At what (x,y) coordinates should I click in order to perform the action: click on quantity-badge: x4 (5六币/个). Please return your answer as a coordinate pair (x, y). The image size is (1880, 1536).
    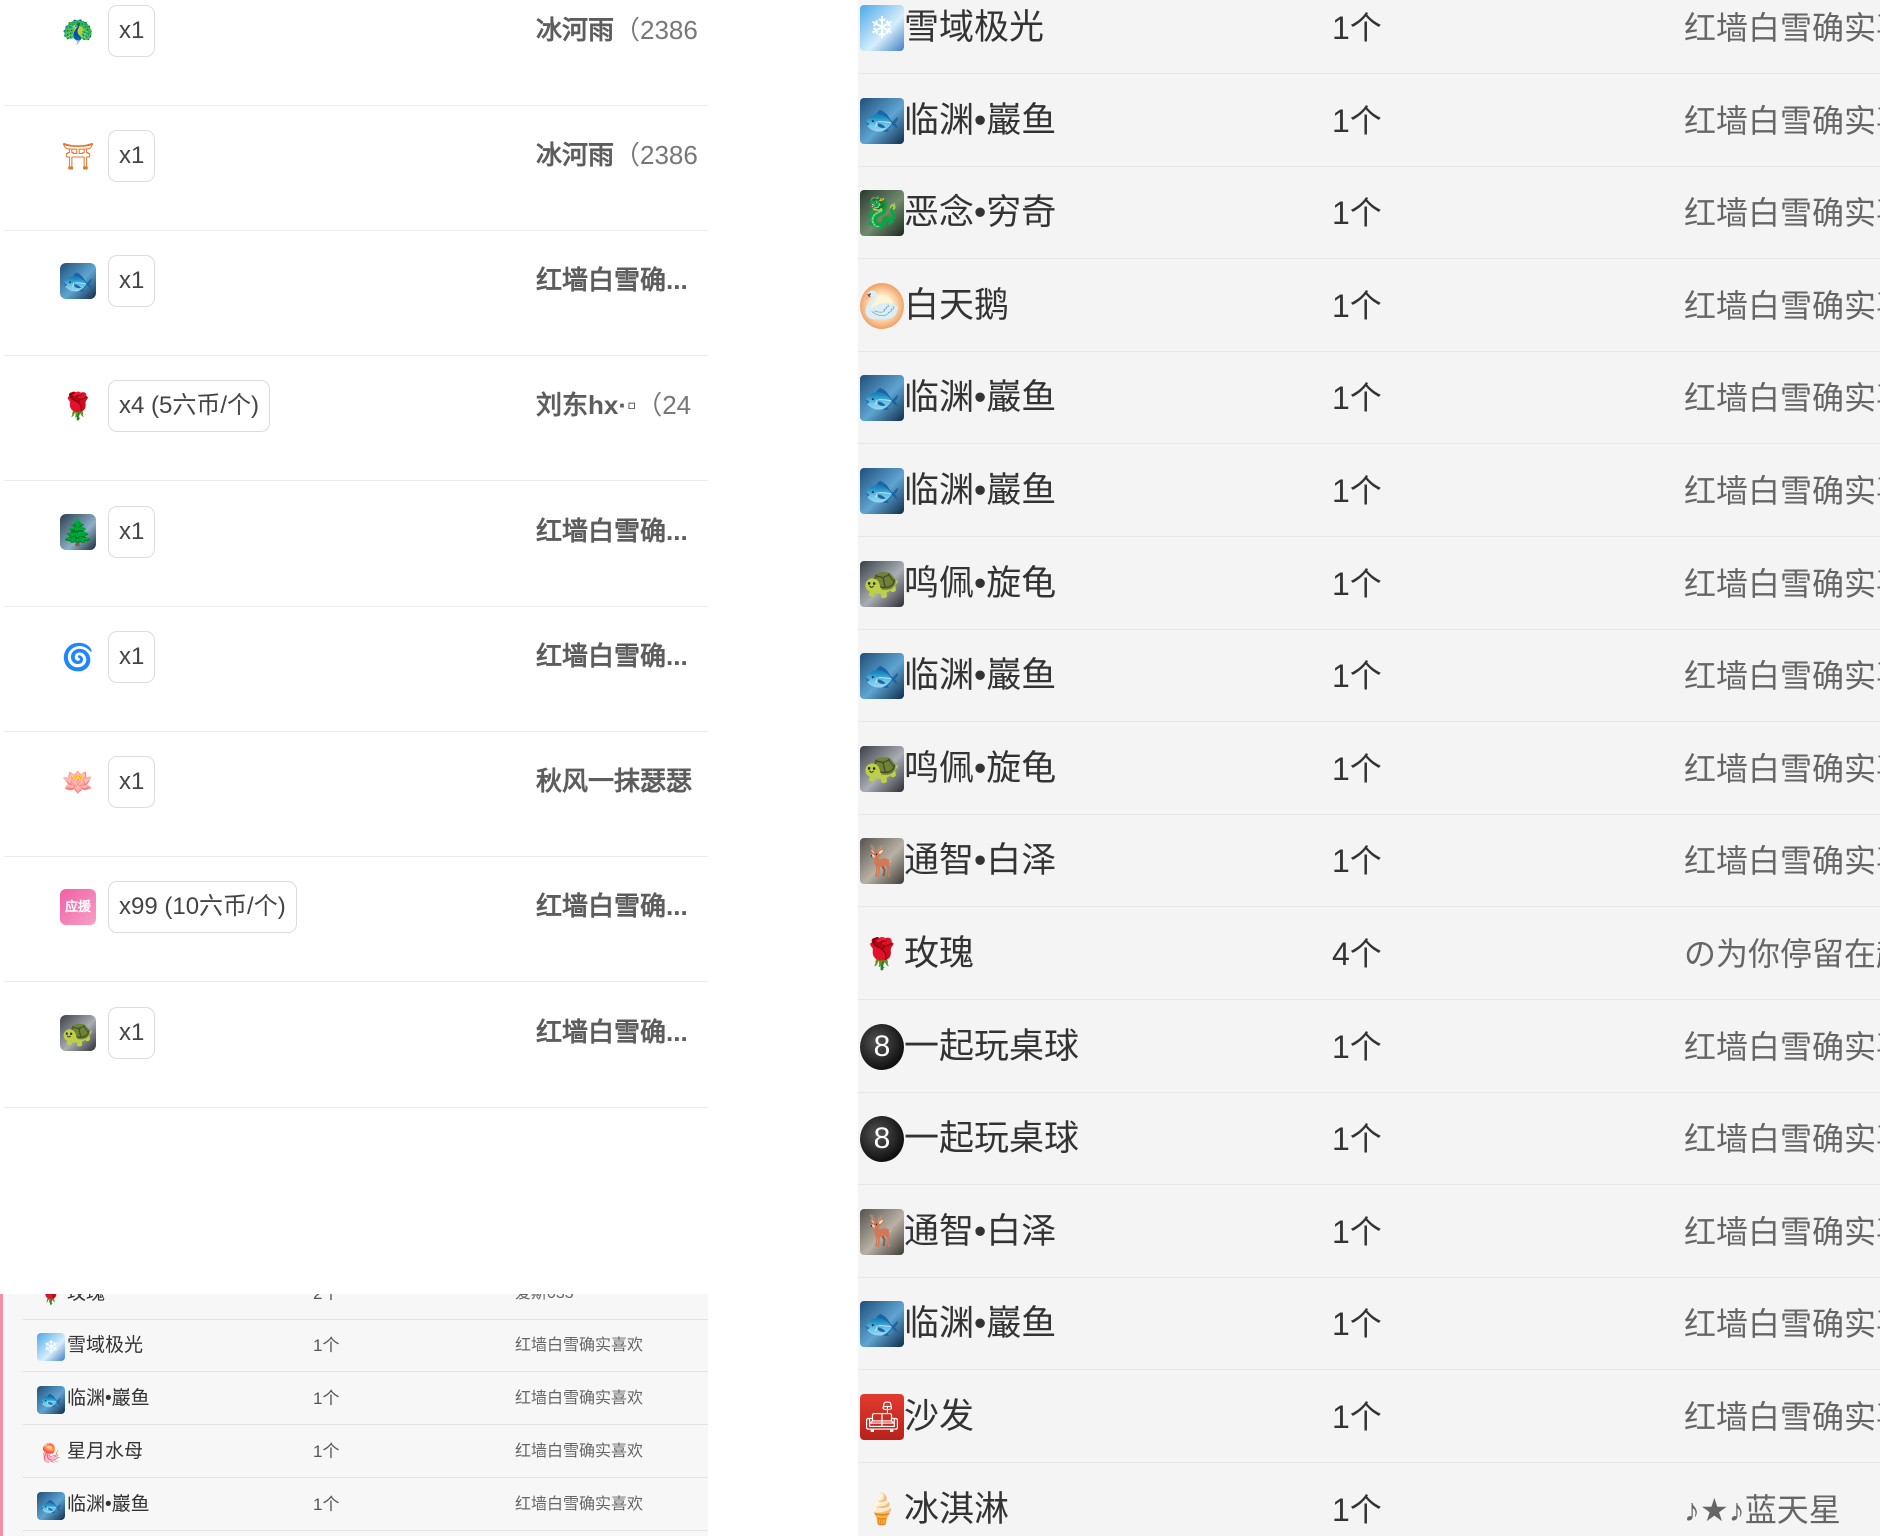
    Looking at the image, I should click on (189, 406).